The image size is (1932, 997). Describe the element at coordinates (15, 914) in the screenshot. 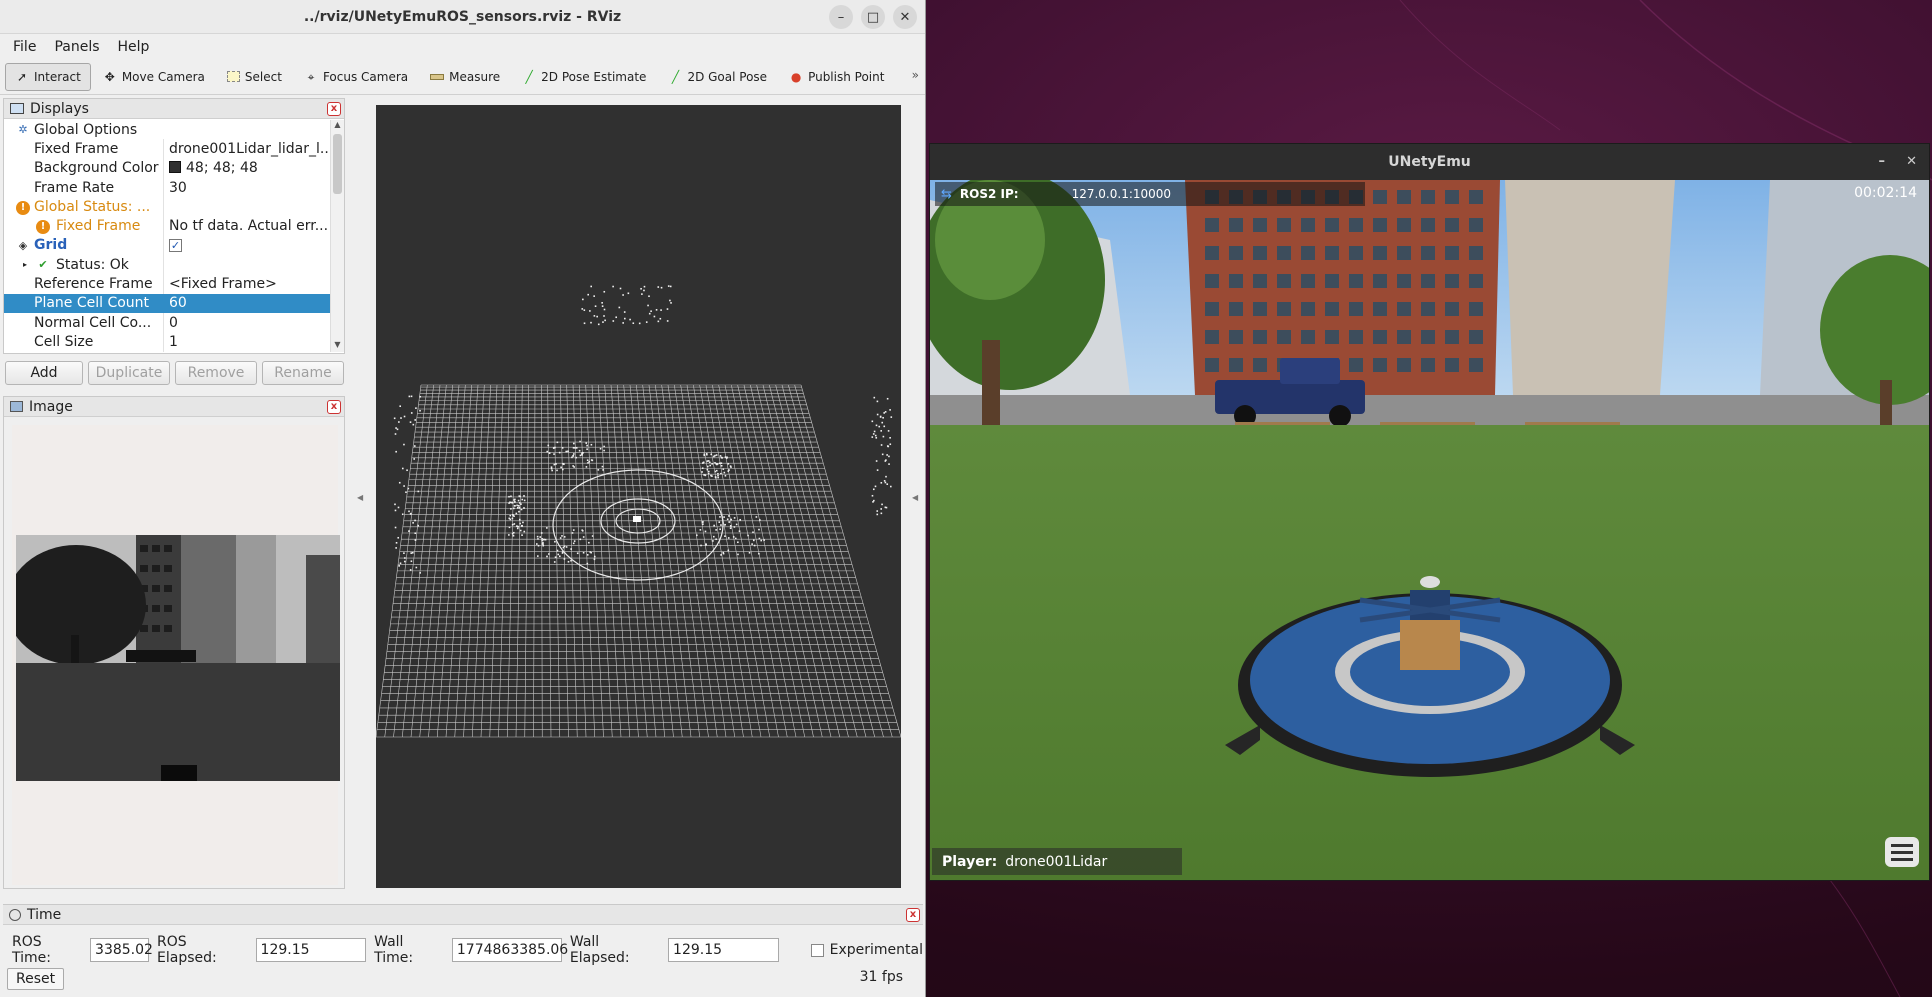

I see `clock-icon` at that location.